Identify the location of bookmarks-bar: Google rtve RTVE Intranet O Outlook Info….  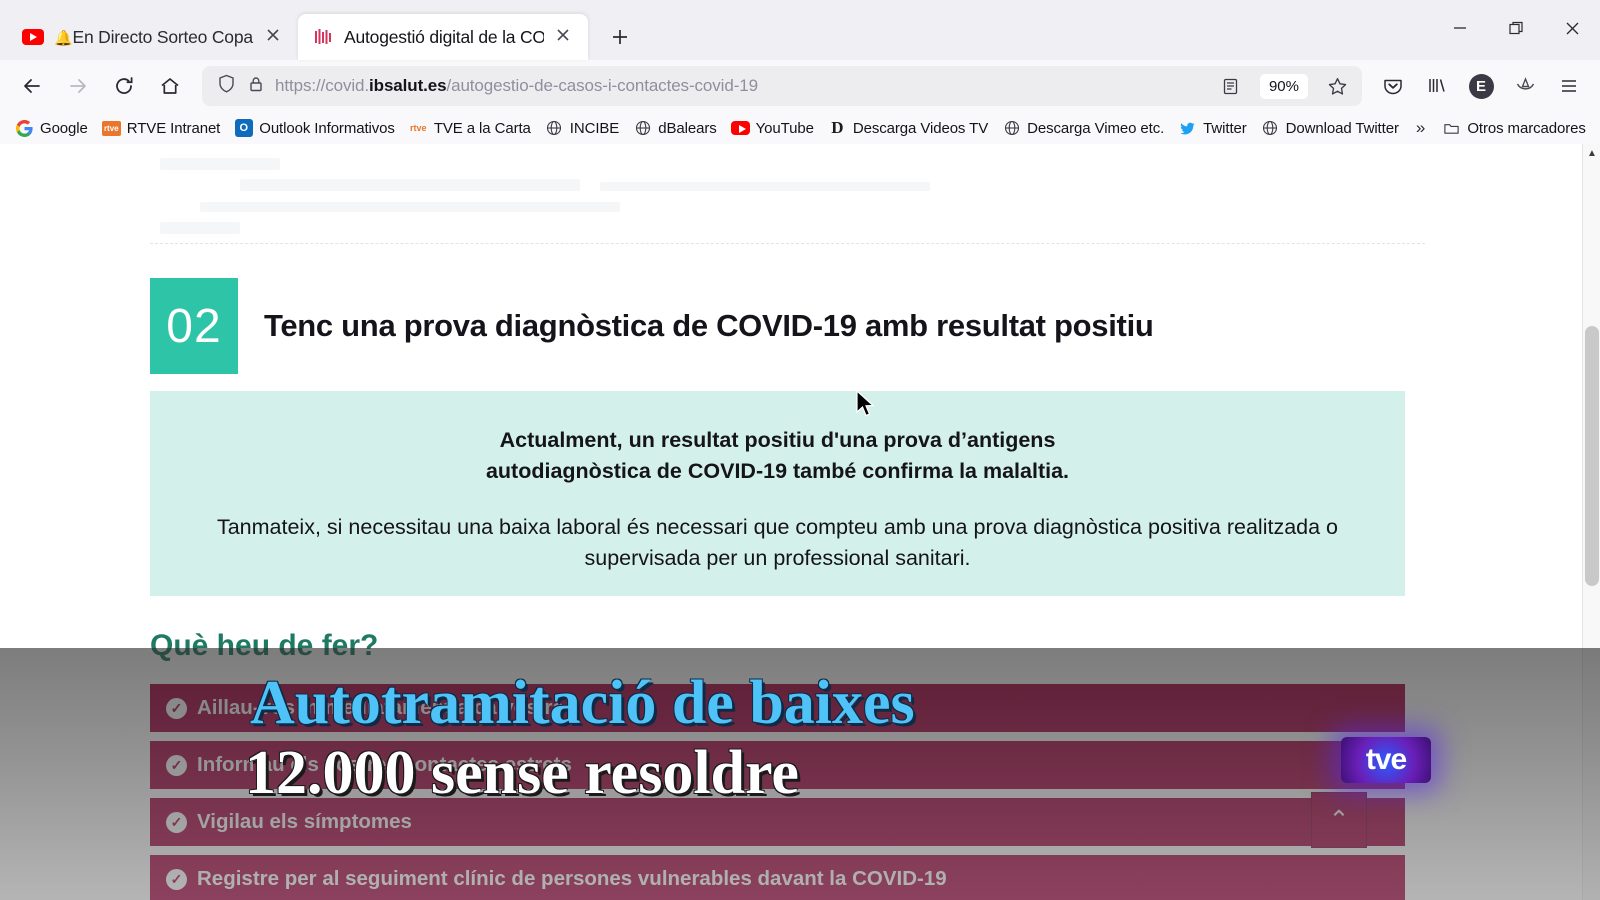
(800, 128).